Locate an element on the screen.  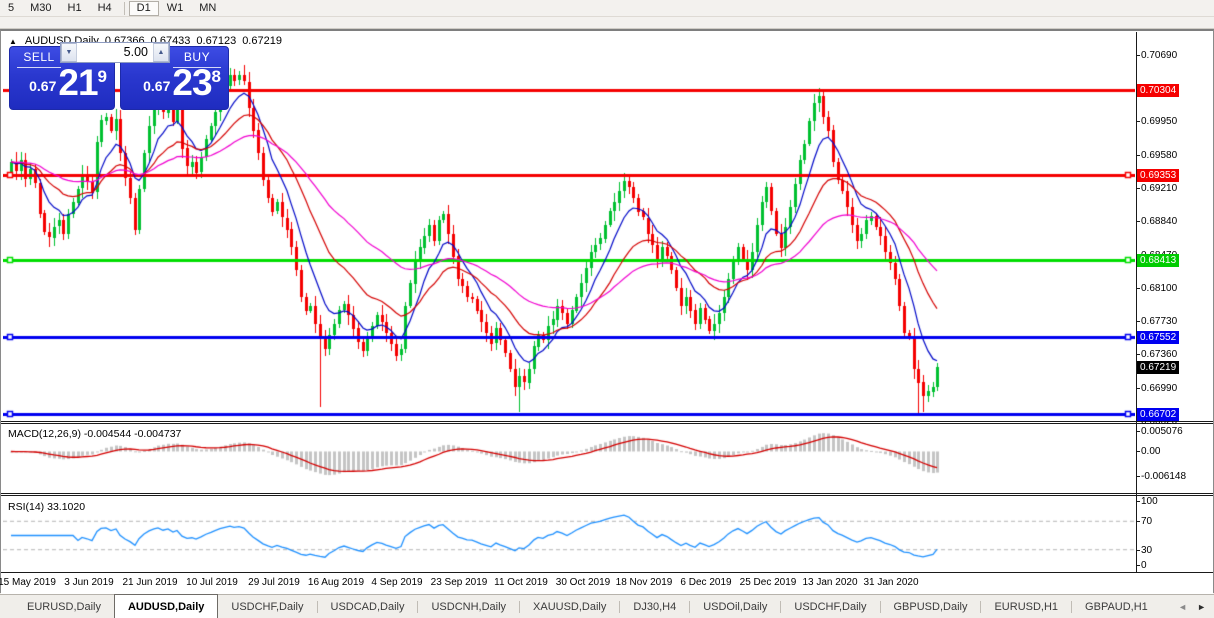
tab-eurusd-daily: EURUSD,Daily is located at coordinates (64, 606).